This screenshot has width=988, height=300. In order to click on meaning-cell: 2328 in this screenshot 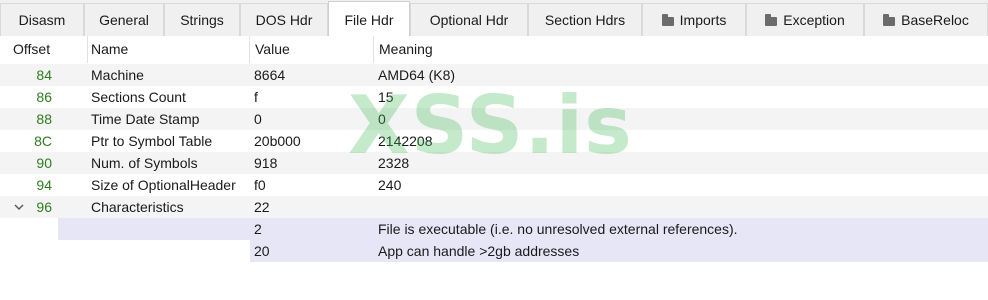, I will do `click(394, 163)`.